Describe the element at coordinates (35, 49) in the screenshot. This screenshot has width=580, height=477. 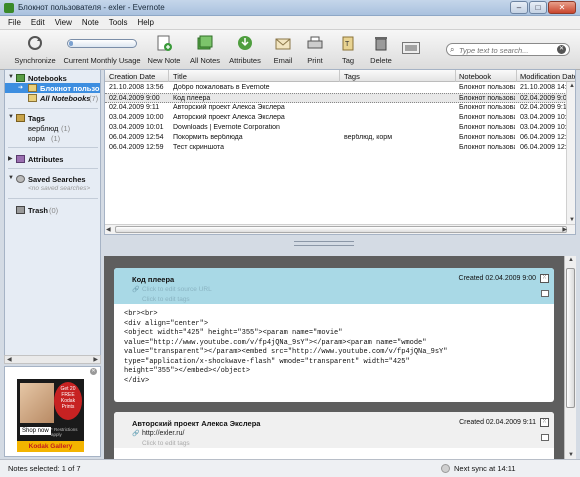
I see `synchronize-button: Synchronize` at that location.